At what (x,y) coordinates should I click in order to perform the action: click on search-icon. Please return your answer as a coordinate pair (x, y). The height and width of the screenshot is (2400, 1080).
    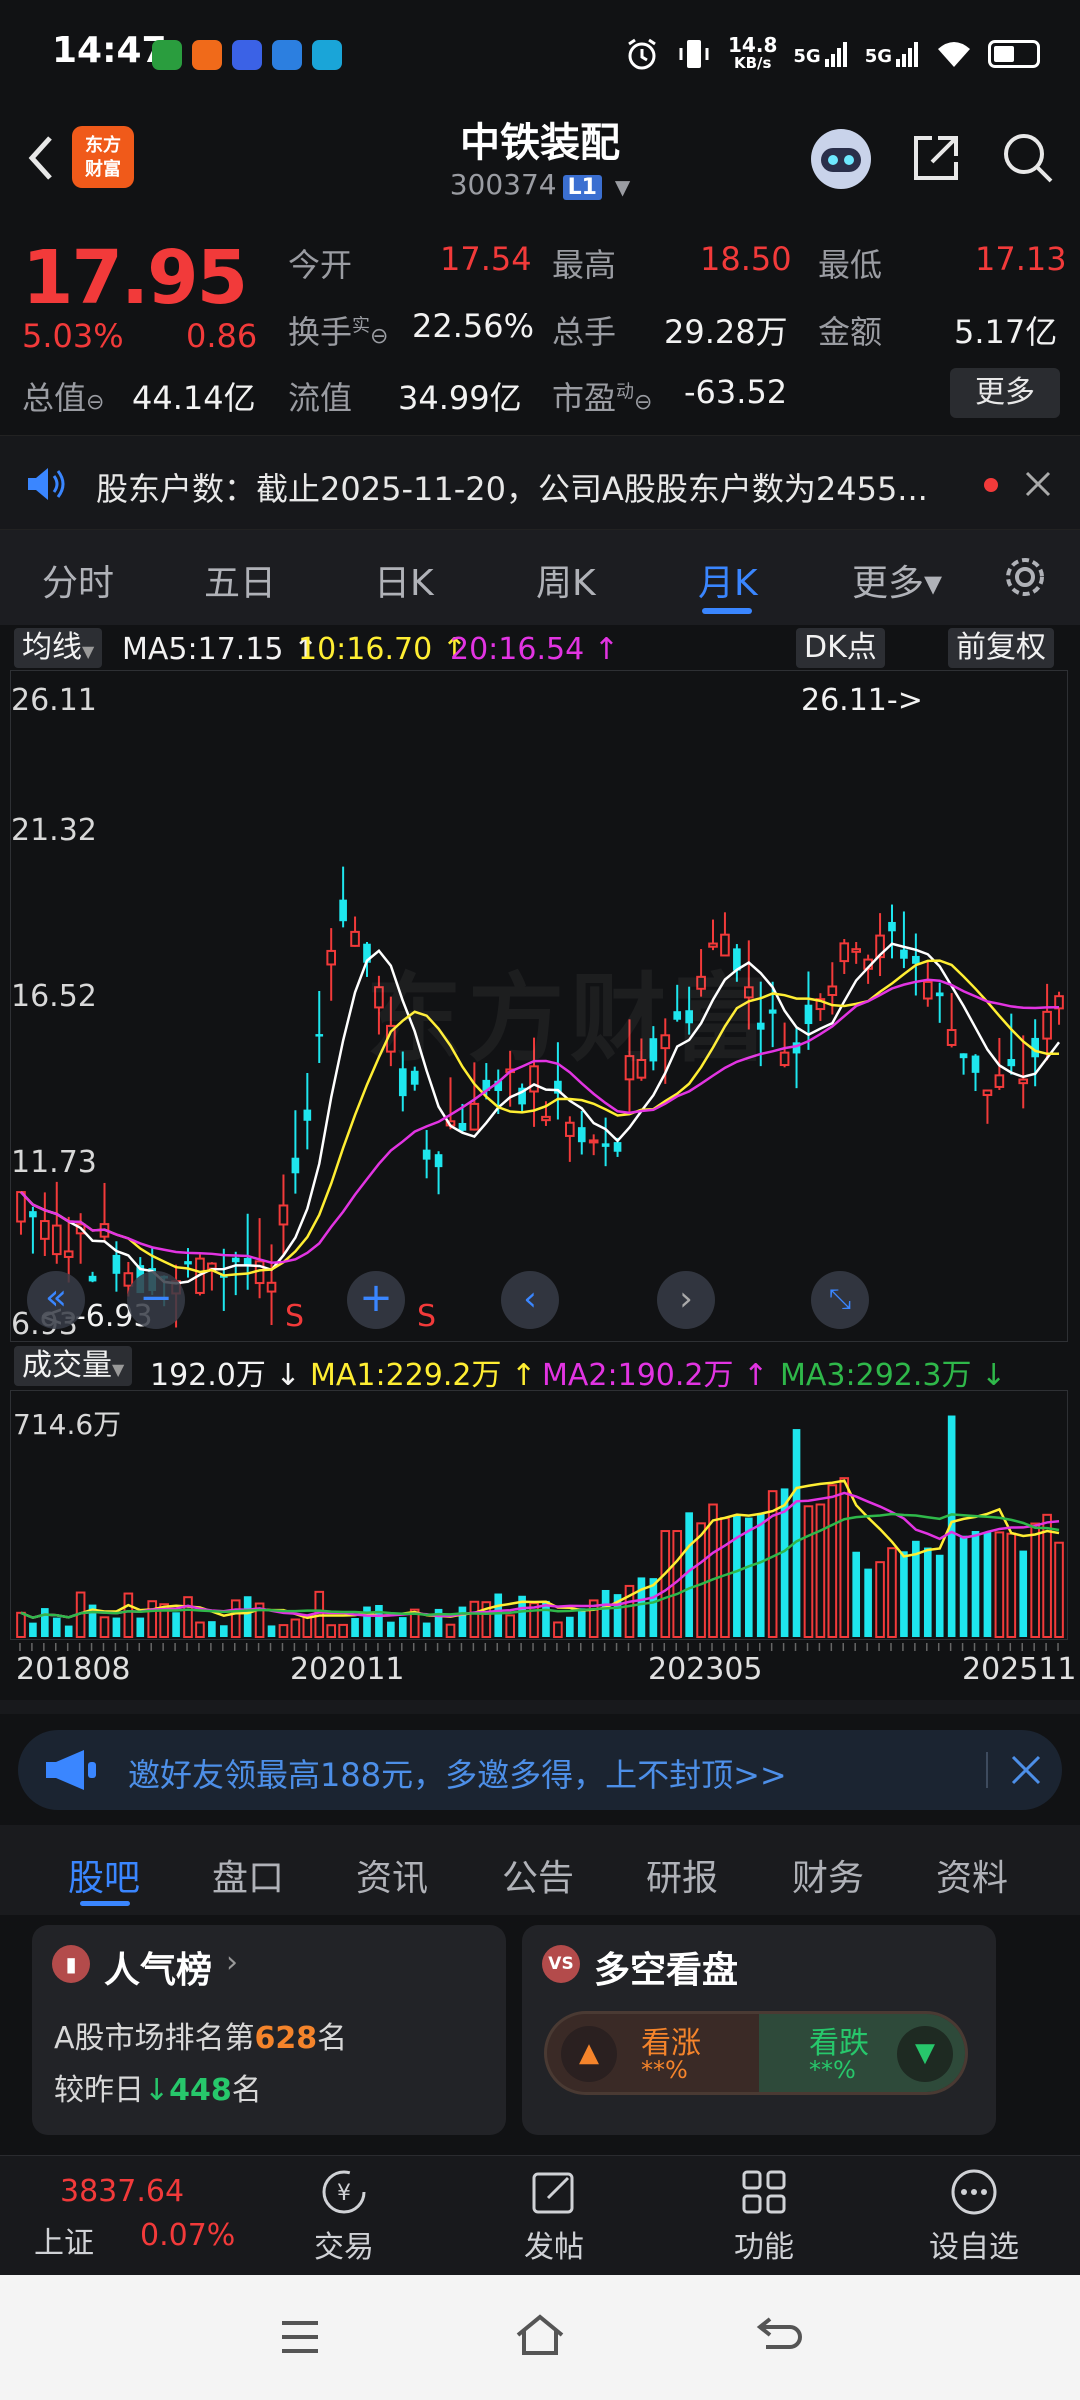
    Looking at the image, I should click on (1028, 158).